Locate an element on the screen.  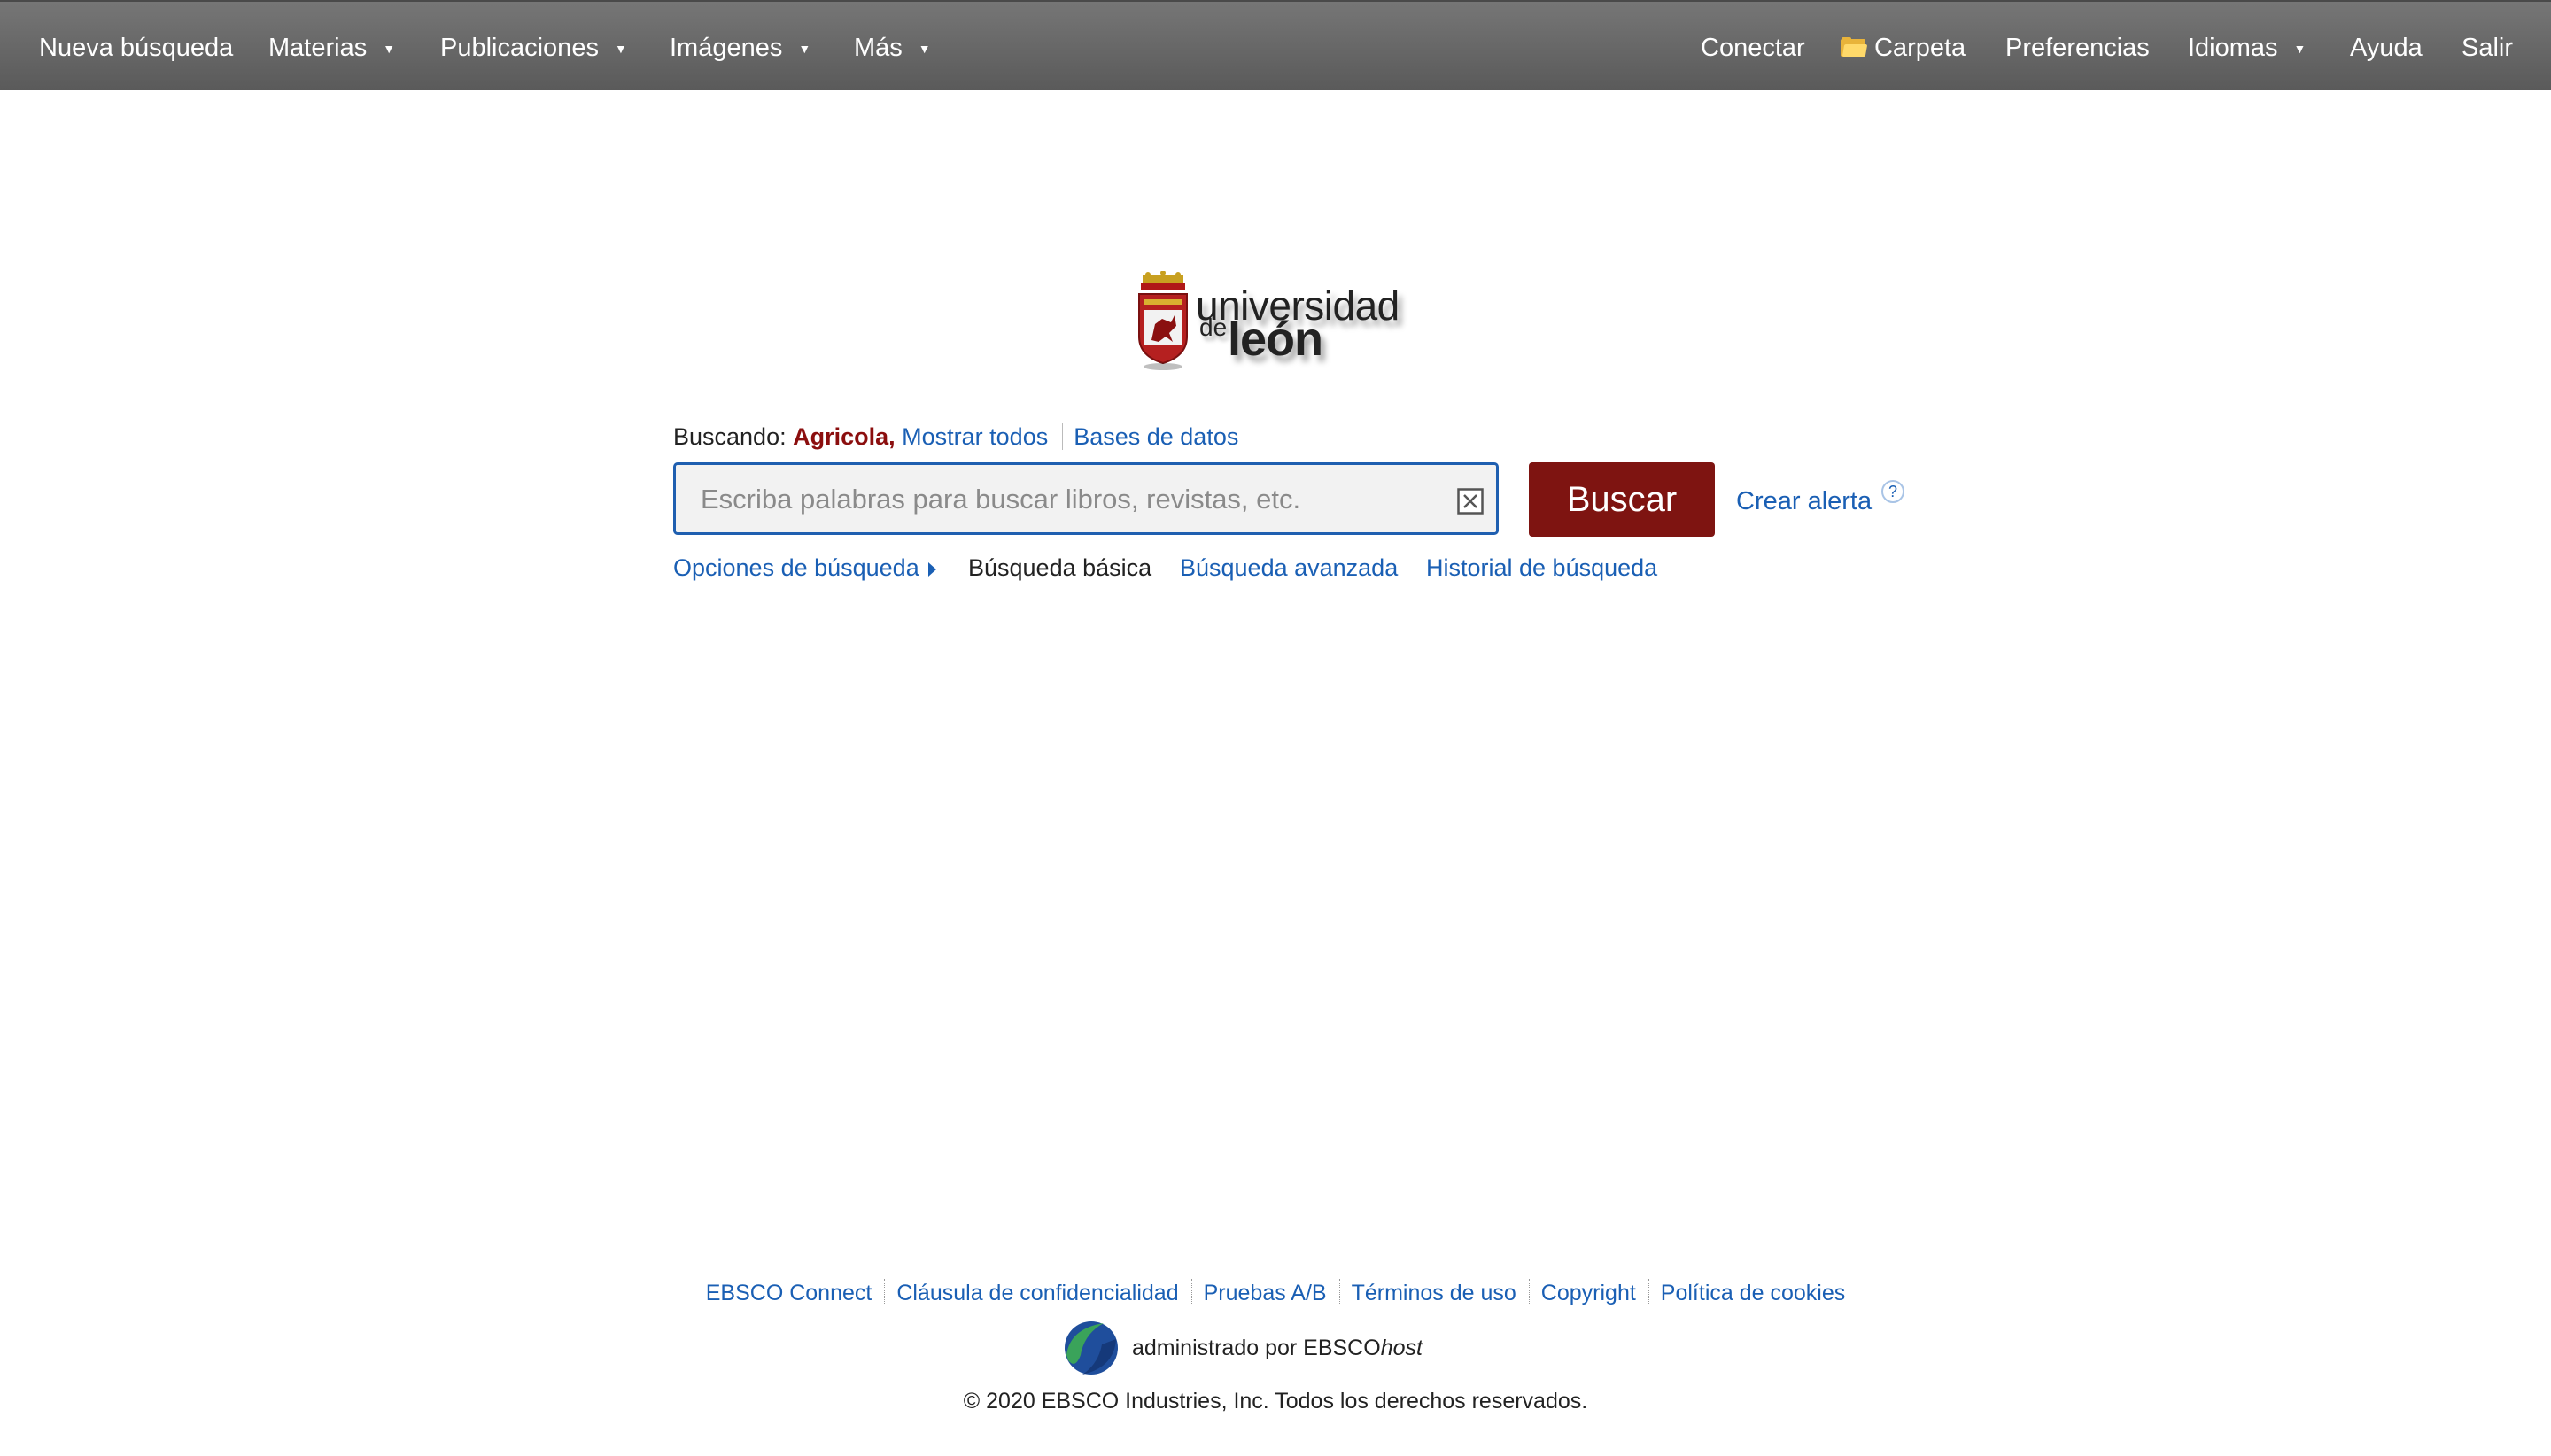
footer-link-ebsco-connect: EBSCO Connect is located at coordinates (789, 1293).